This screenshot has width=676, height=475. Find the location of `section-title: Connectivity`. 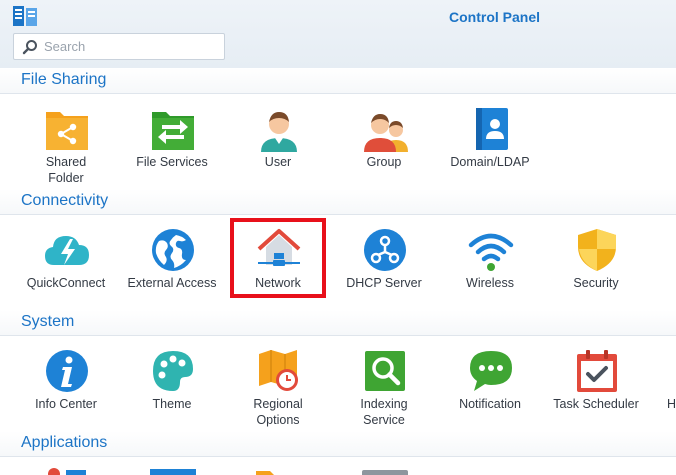

section-title: Connectivity is located at coordinates (65, 200).